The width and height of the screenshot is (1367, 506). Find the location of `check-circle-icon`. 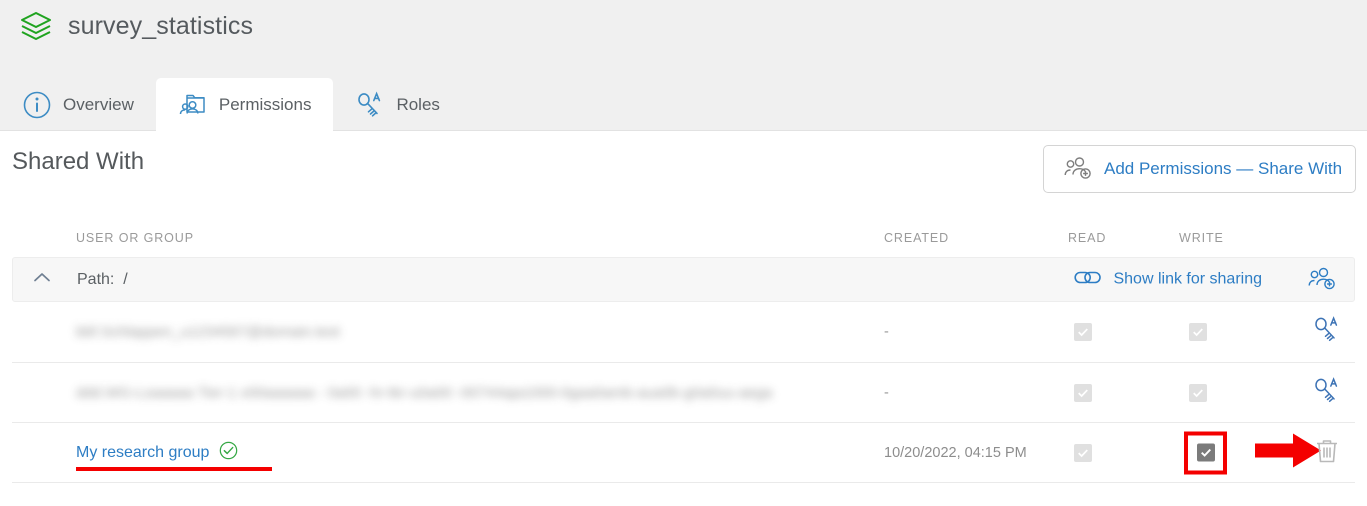

check-circle-icon is located at coordinates (228, 453).